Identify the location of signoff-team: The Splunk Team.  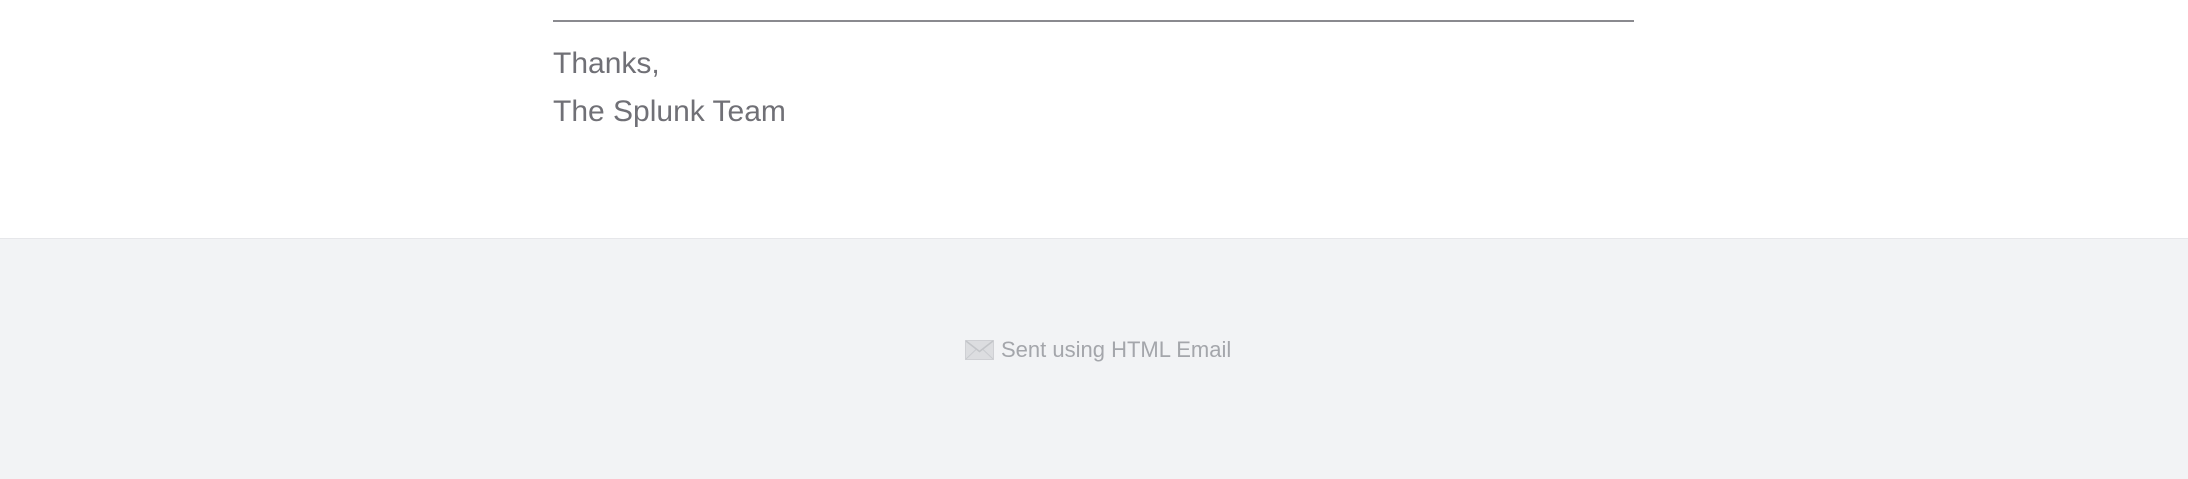
(669, 111).